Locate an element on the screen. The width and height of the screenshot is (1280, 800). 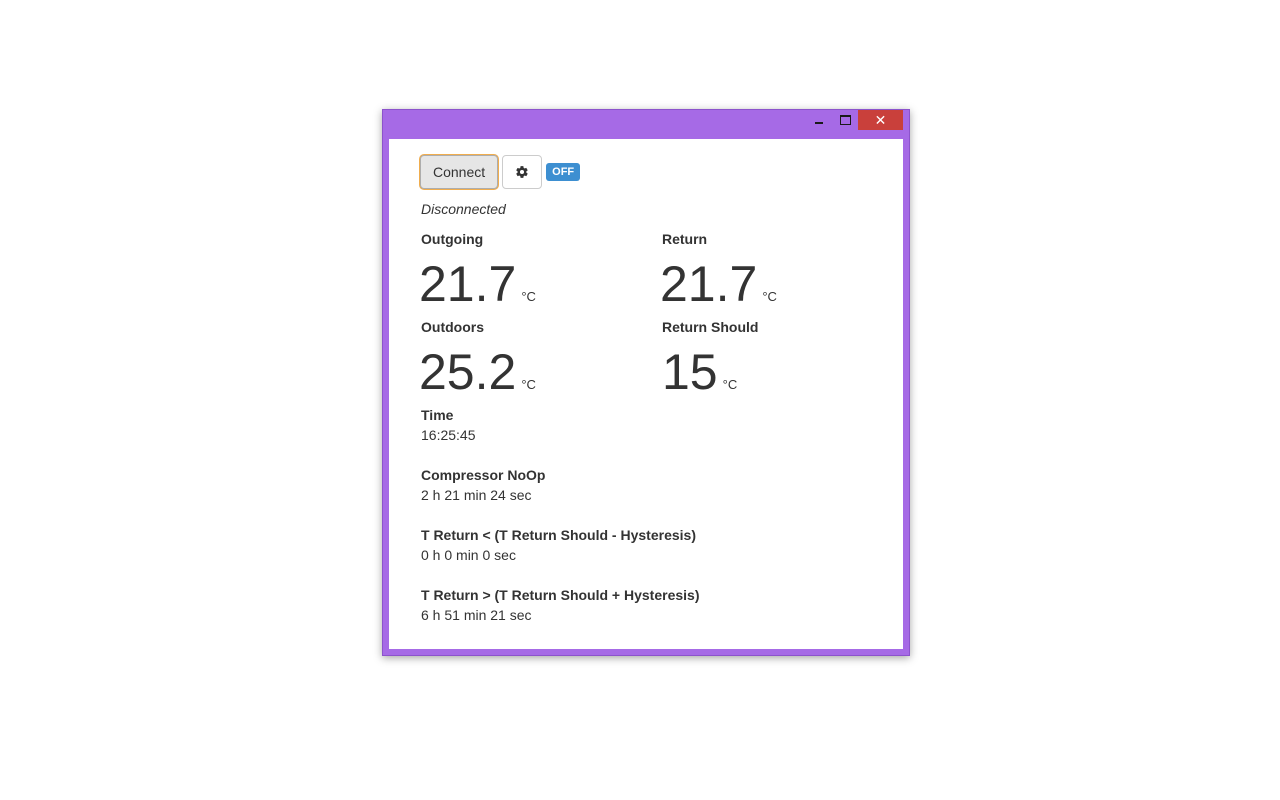
settings-button is located at coordinates (522, 172).